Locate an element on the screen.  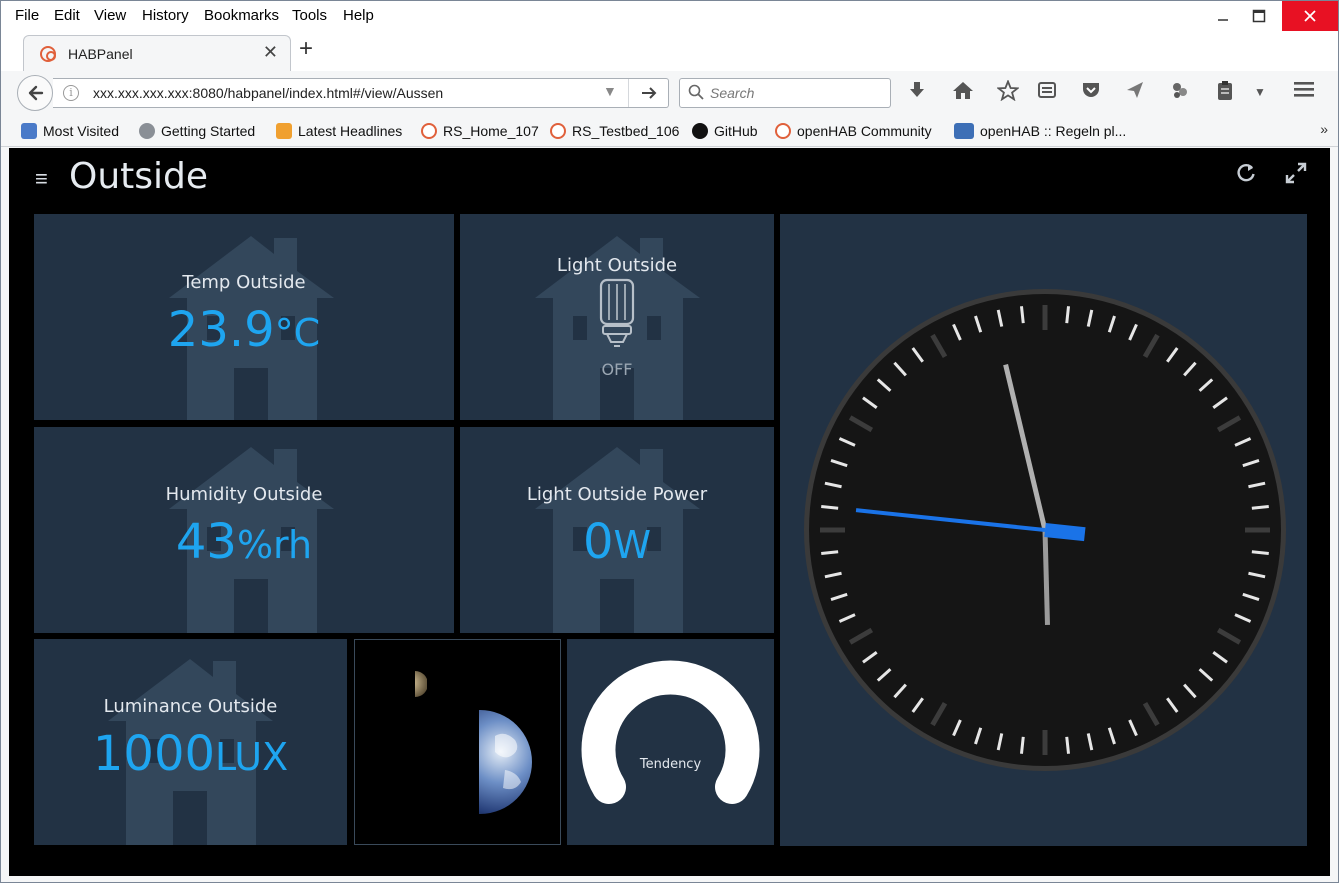
tile-light-outside-power: Light Outside Power 0W is located at coordinates (617, 530).